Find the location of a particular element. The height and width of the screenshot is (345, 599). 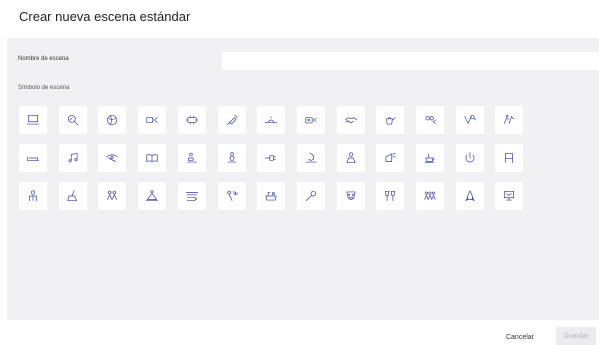

scene-name-label: Nombre de escena is located at coordinates (43, 59).